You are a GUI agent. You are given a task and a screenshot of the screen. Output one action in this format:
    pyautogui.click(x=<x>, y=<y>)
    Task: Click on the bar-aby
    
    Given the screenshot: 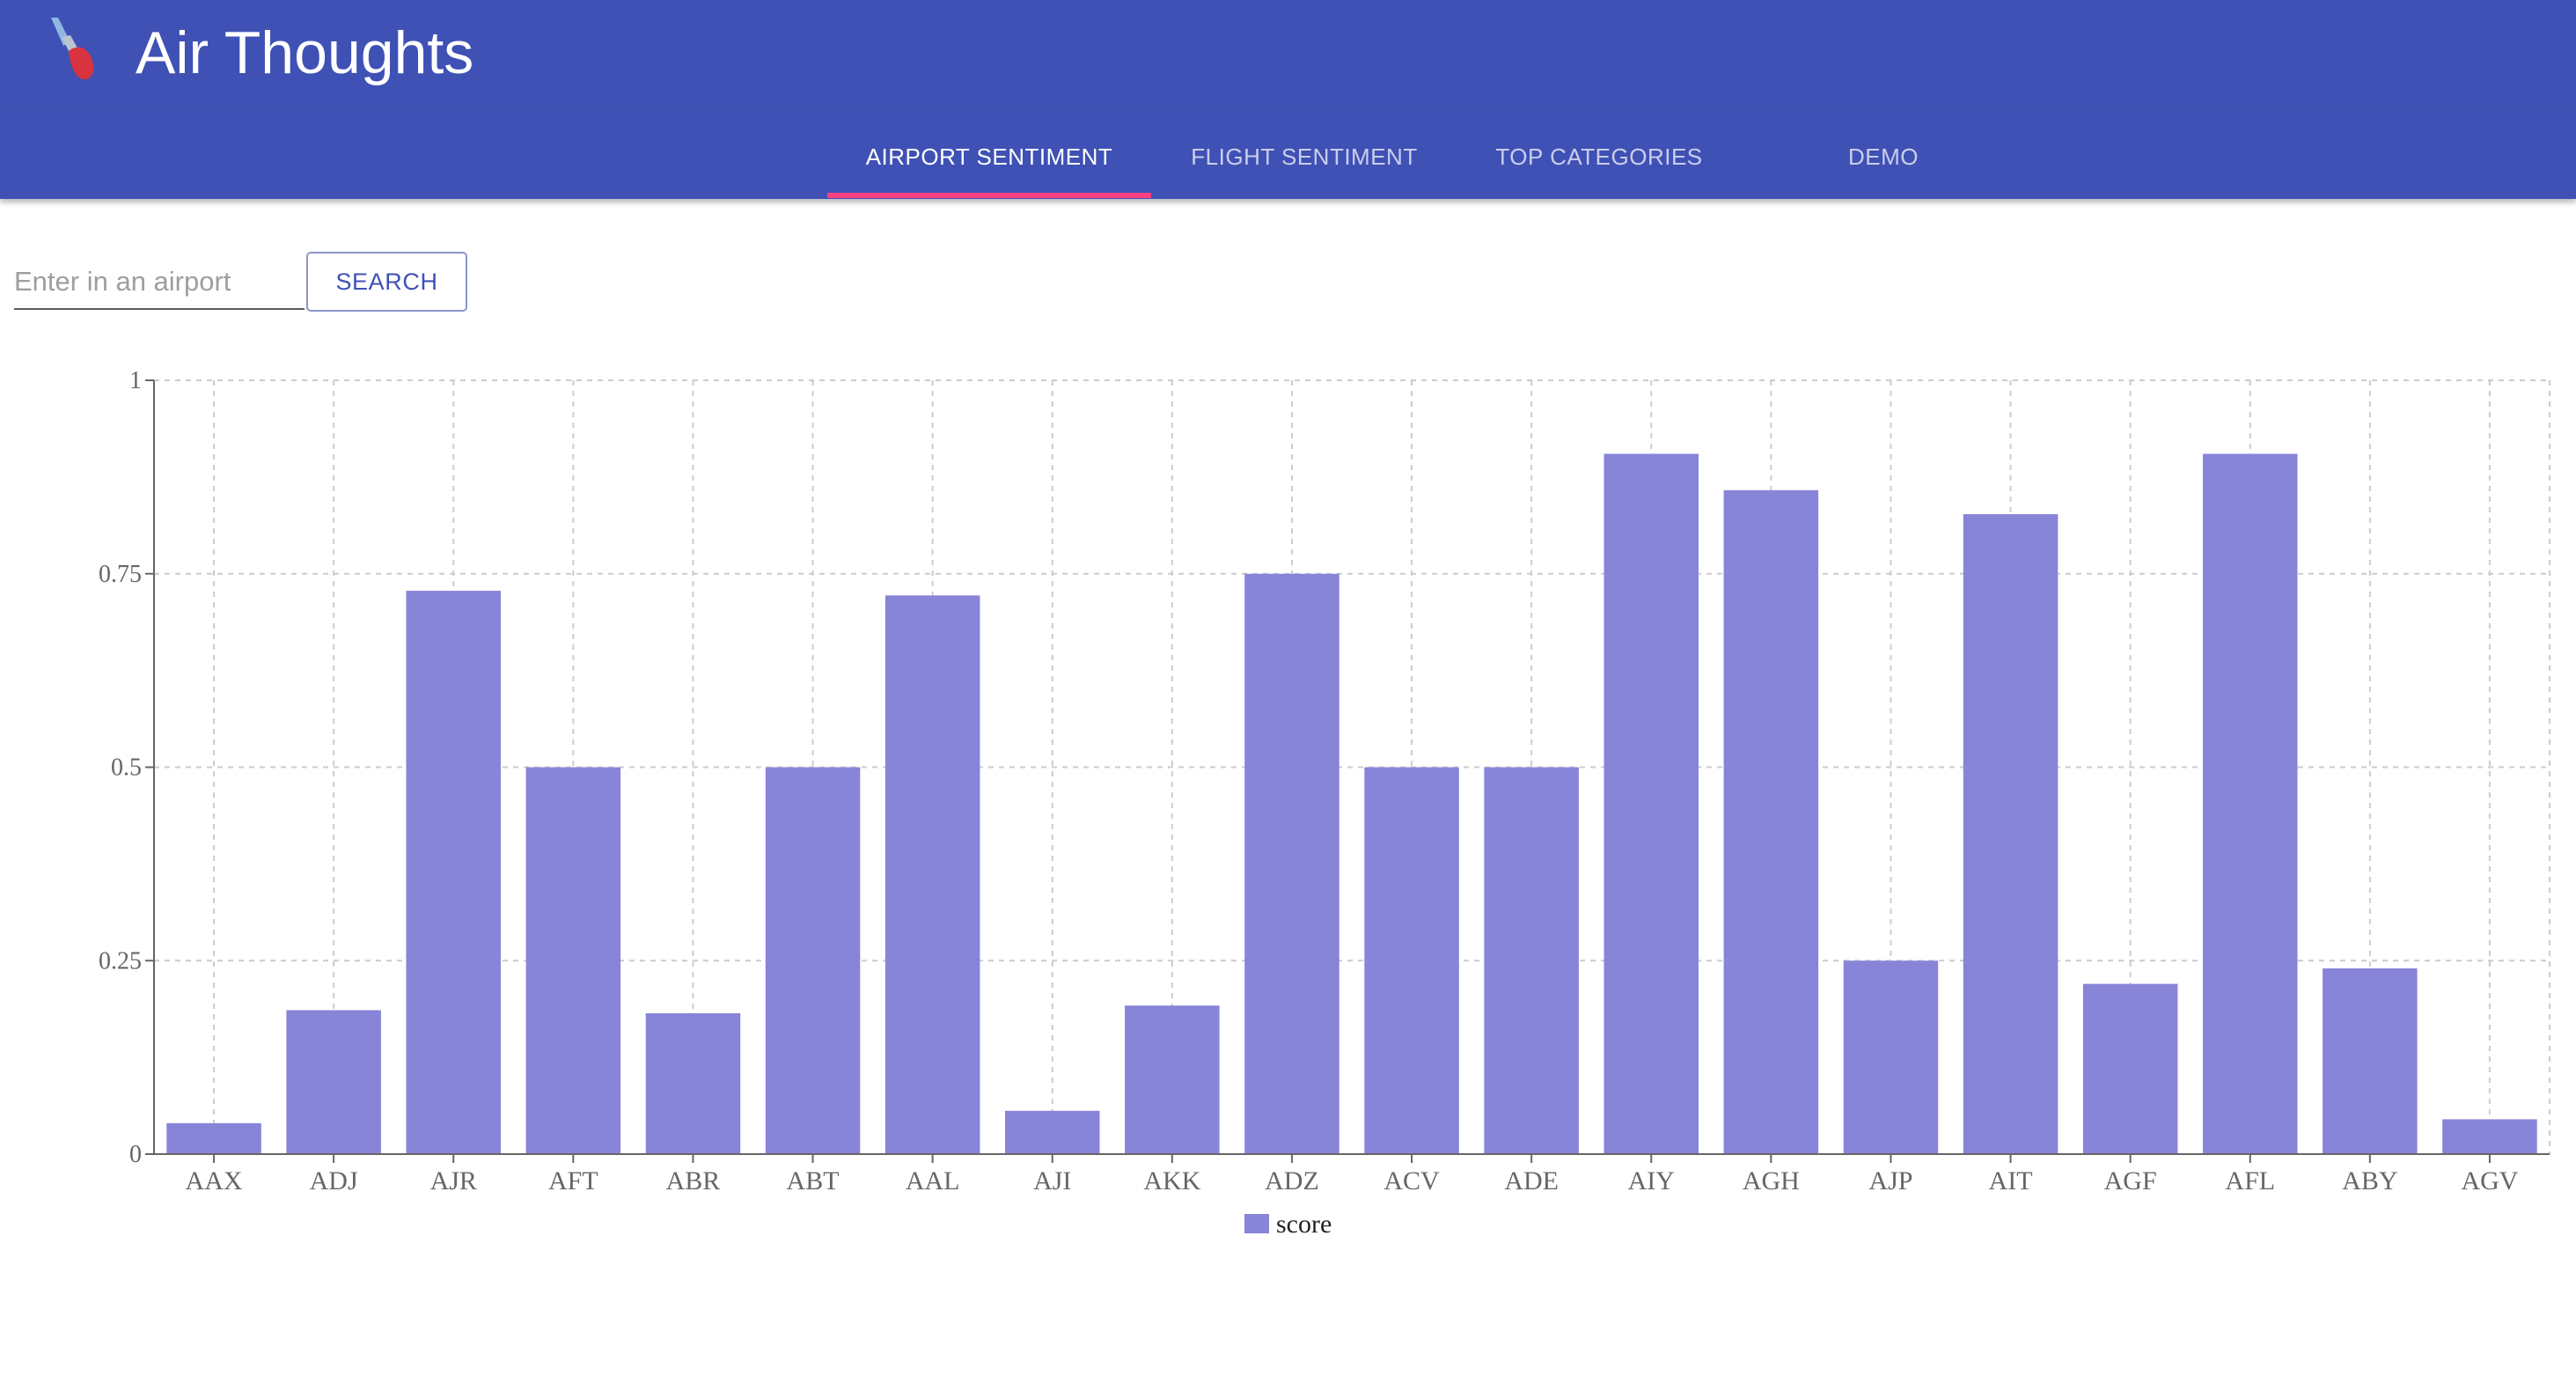 What is the action you would take?
    pyautogui.click(x=2370, y=1061)
    